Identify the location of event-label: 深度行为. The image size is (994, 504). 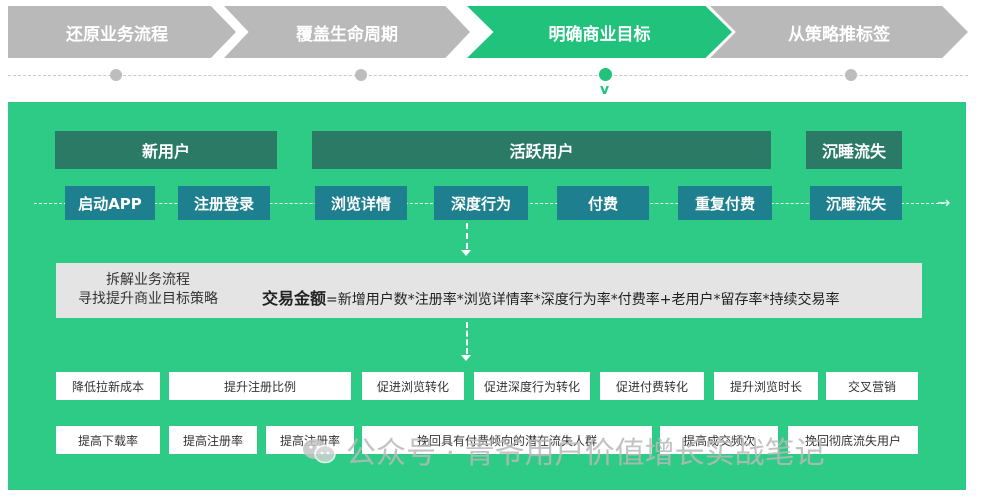
(480, 203).